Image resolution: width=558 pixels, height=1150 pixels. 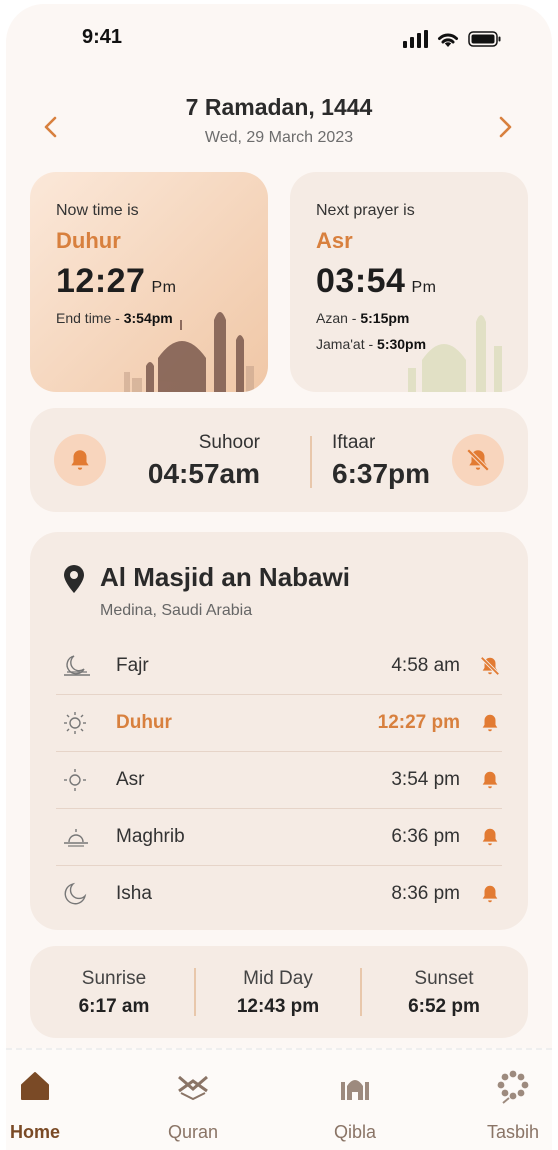 What do you see at coordinates (354, 442) in the screenshot?
I see `iftaar-label: Iftaar` at bounding box center [354, 442].